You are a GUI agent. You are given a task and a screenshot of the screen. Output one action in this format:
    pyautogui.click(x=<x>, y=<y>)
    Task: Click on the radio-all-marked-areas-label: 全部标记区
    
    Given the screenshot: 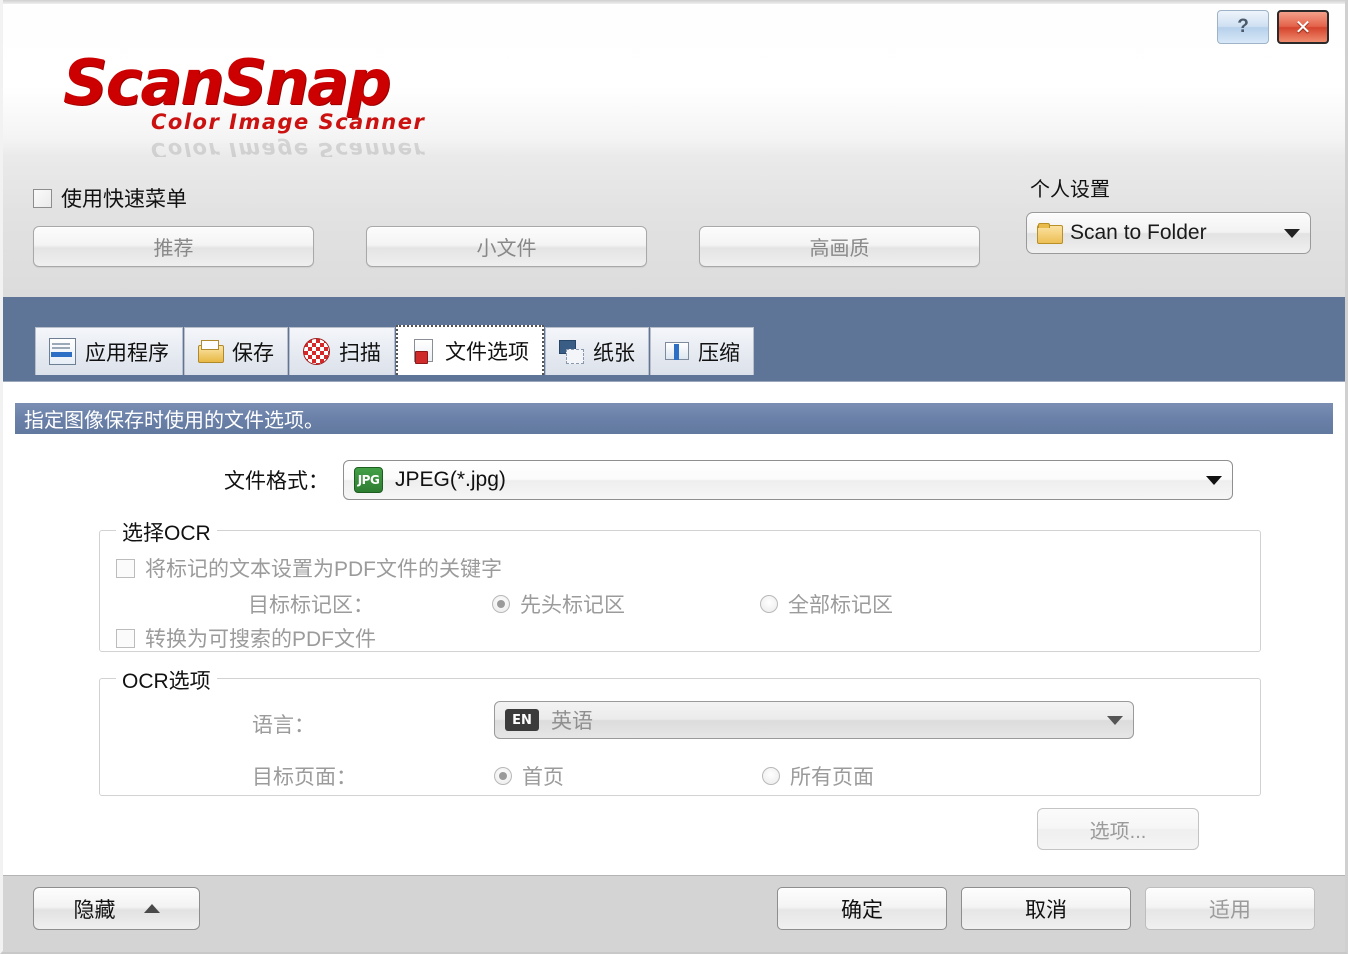 What is the action you would take?
    pyautogui.click(x=840, y=605)
    